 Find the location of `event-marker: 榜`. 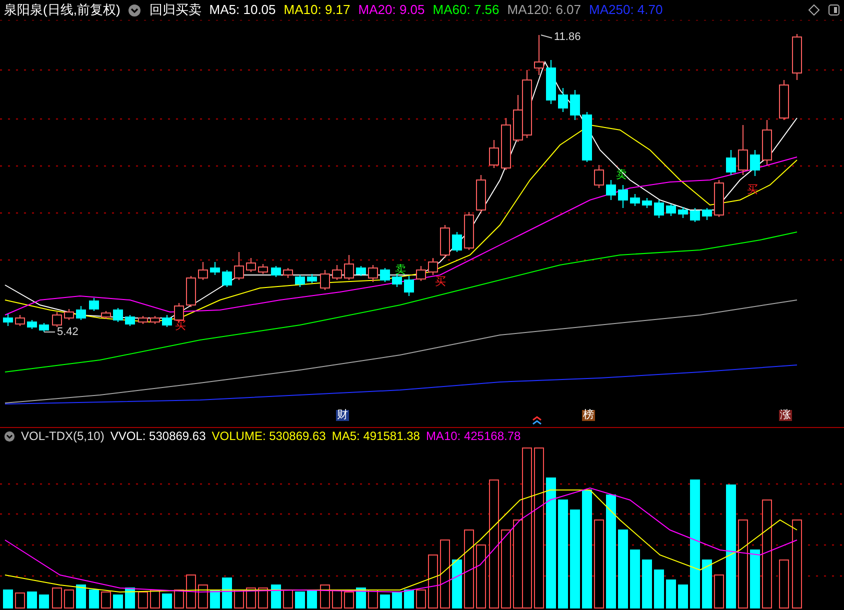

event-marker: 榜 is located at coordinates (588, 415).